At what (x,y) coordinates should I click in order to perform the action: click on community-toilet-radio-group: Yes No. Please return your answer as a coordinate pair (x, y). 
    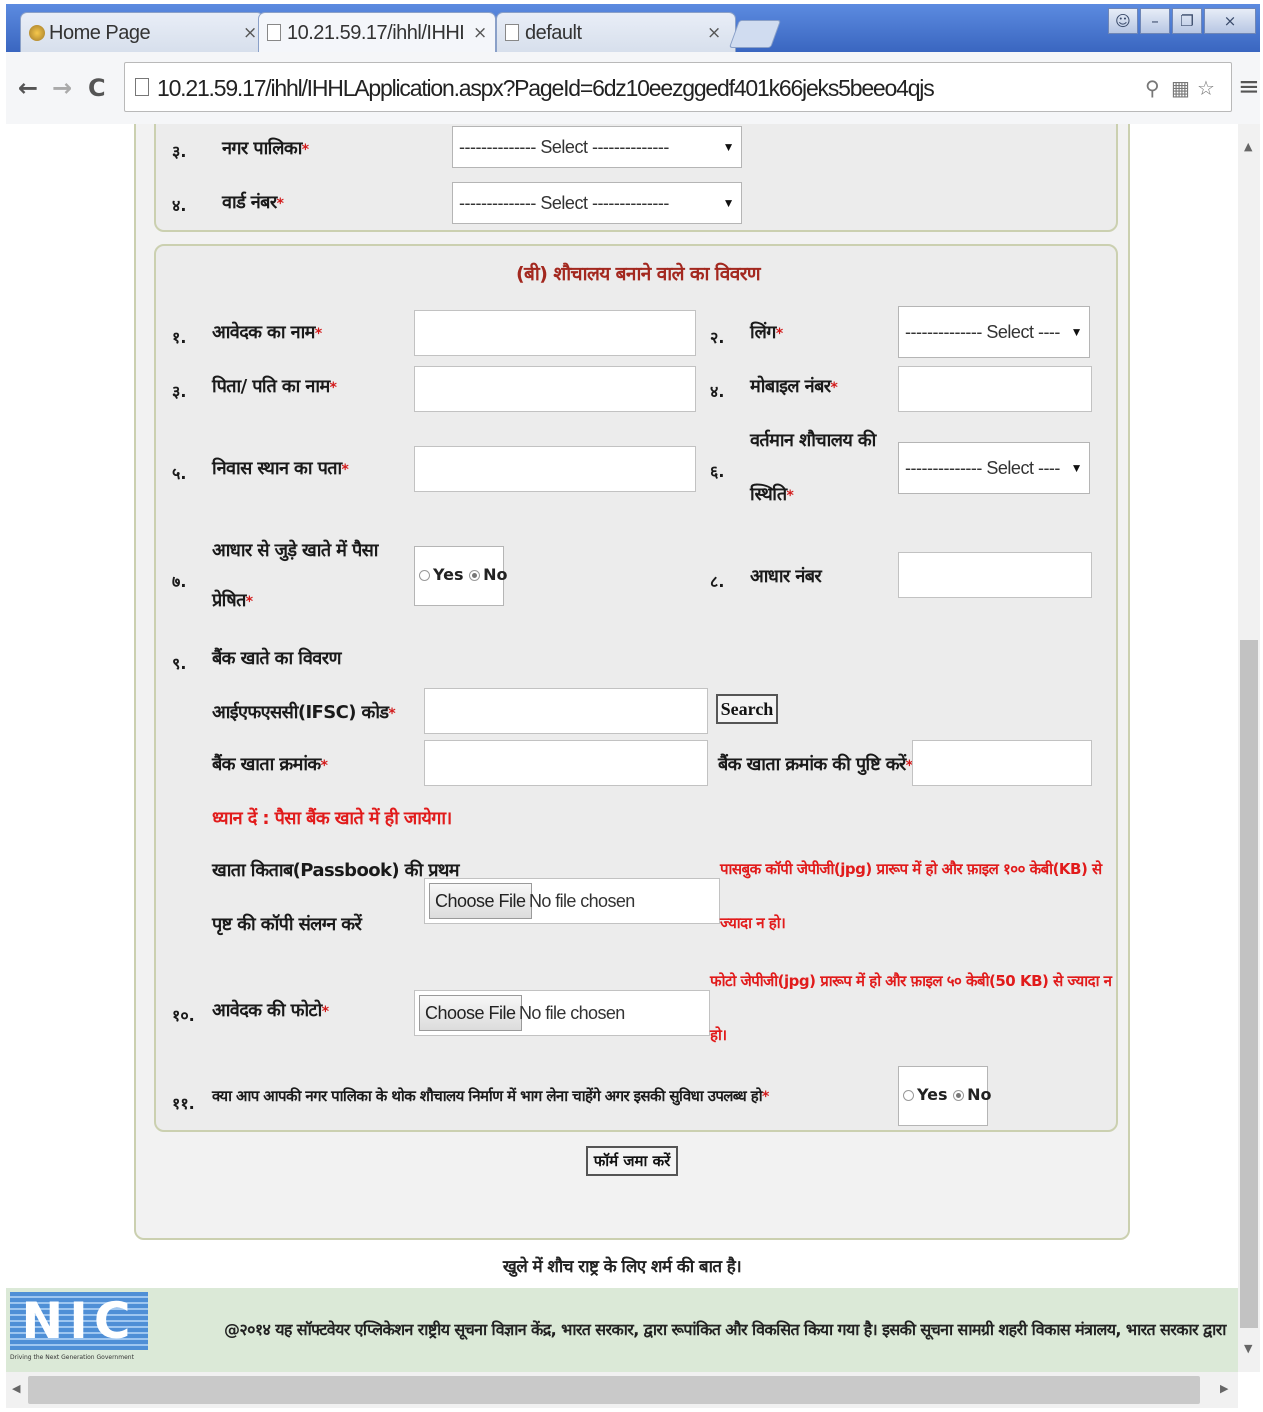
    Looking at the image, I should click on (945, 1096).